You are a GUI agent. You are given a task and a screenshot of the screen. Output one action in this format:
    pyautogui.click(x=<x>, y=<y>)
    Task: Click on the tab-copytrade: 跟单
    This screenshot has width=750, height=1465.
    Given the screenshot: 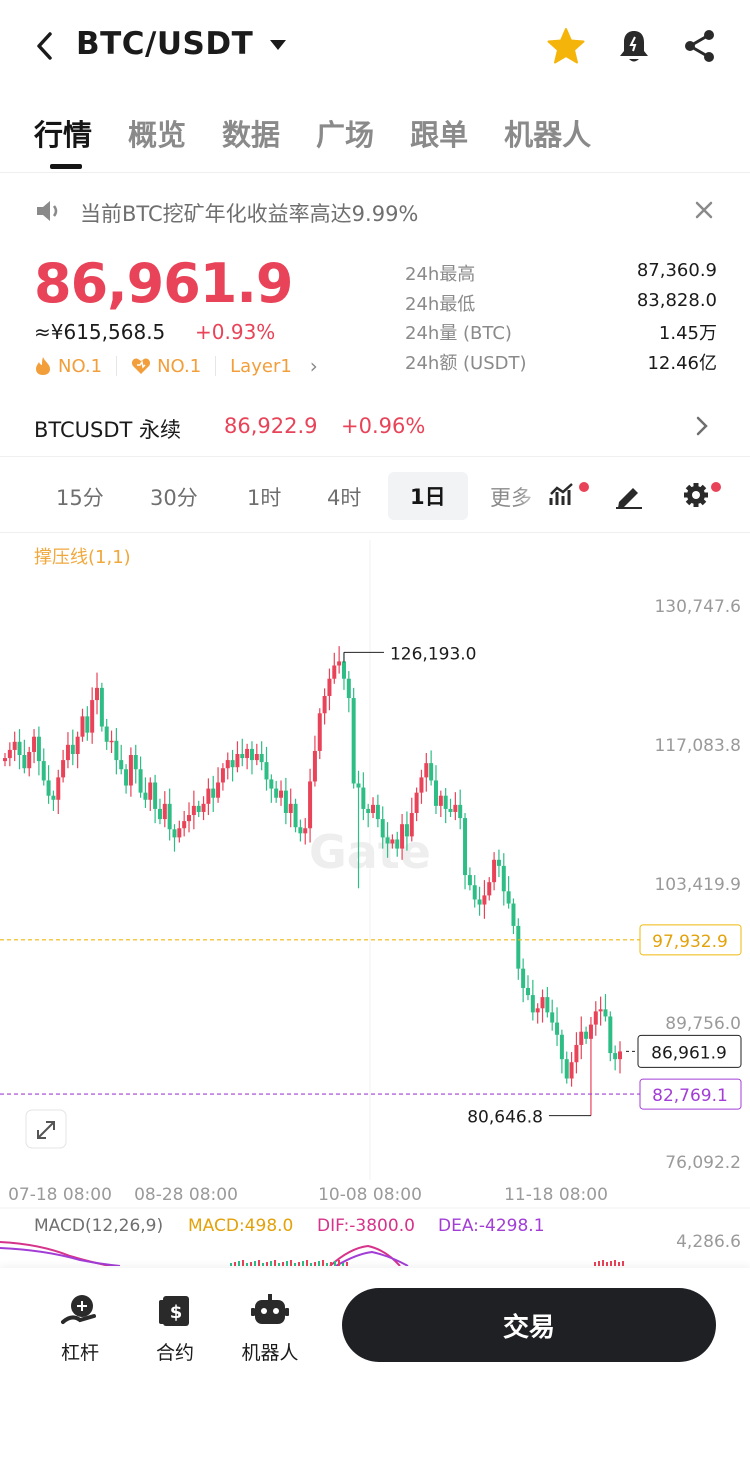 What is the action you would take?
    pyautogui.click(x=439, y=133)
    